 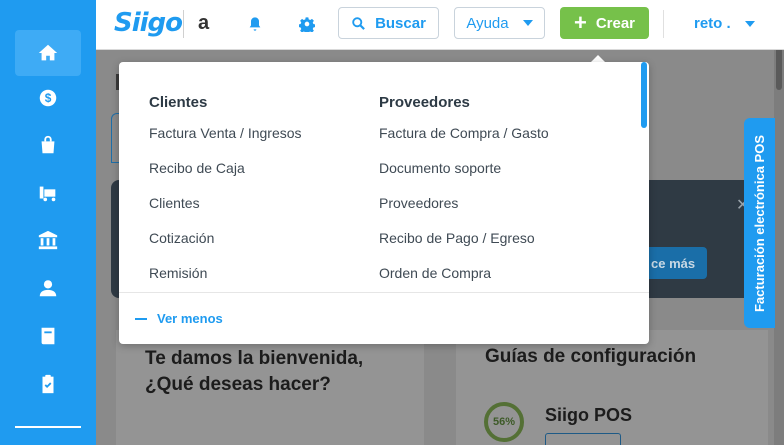 I want to click on sidebar-item-tasks, so click(x=48, y=384).